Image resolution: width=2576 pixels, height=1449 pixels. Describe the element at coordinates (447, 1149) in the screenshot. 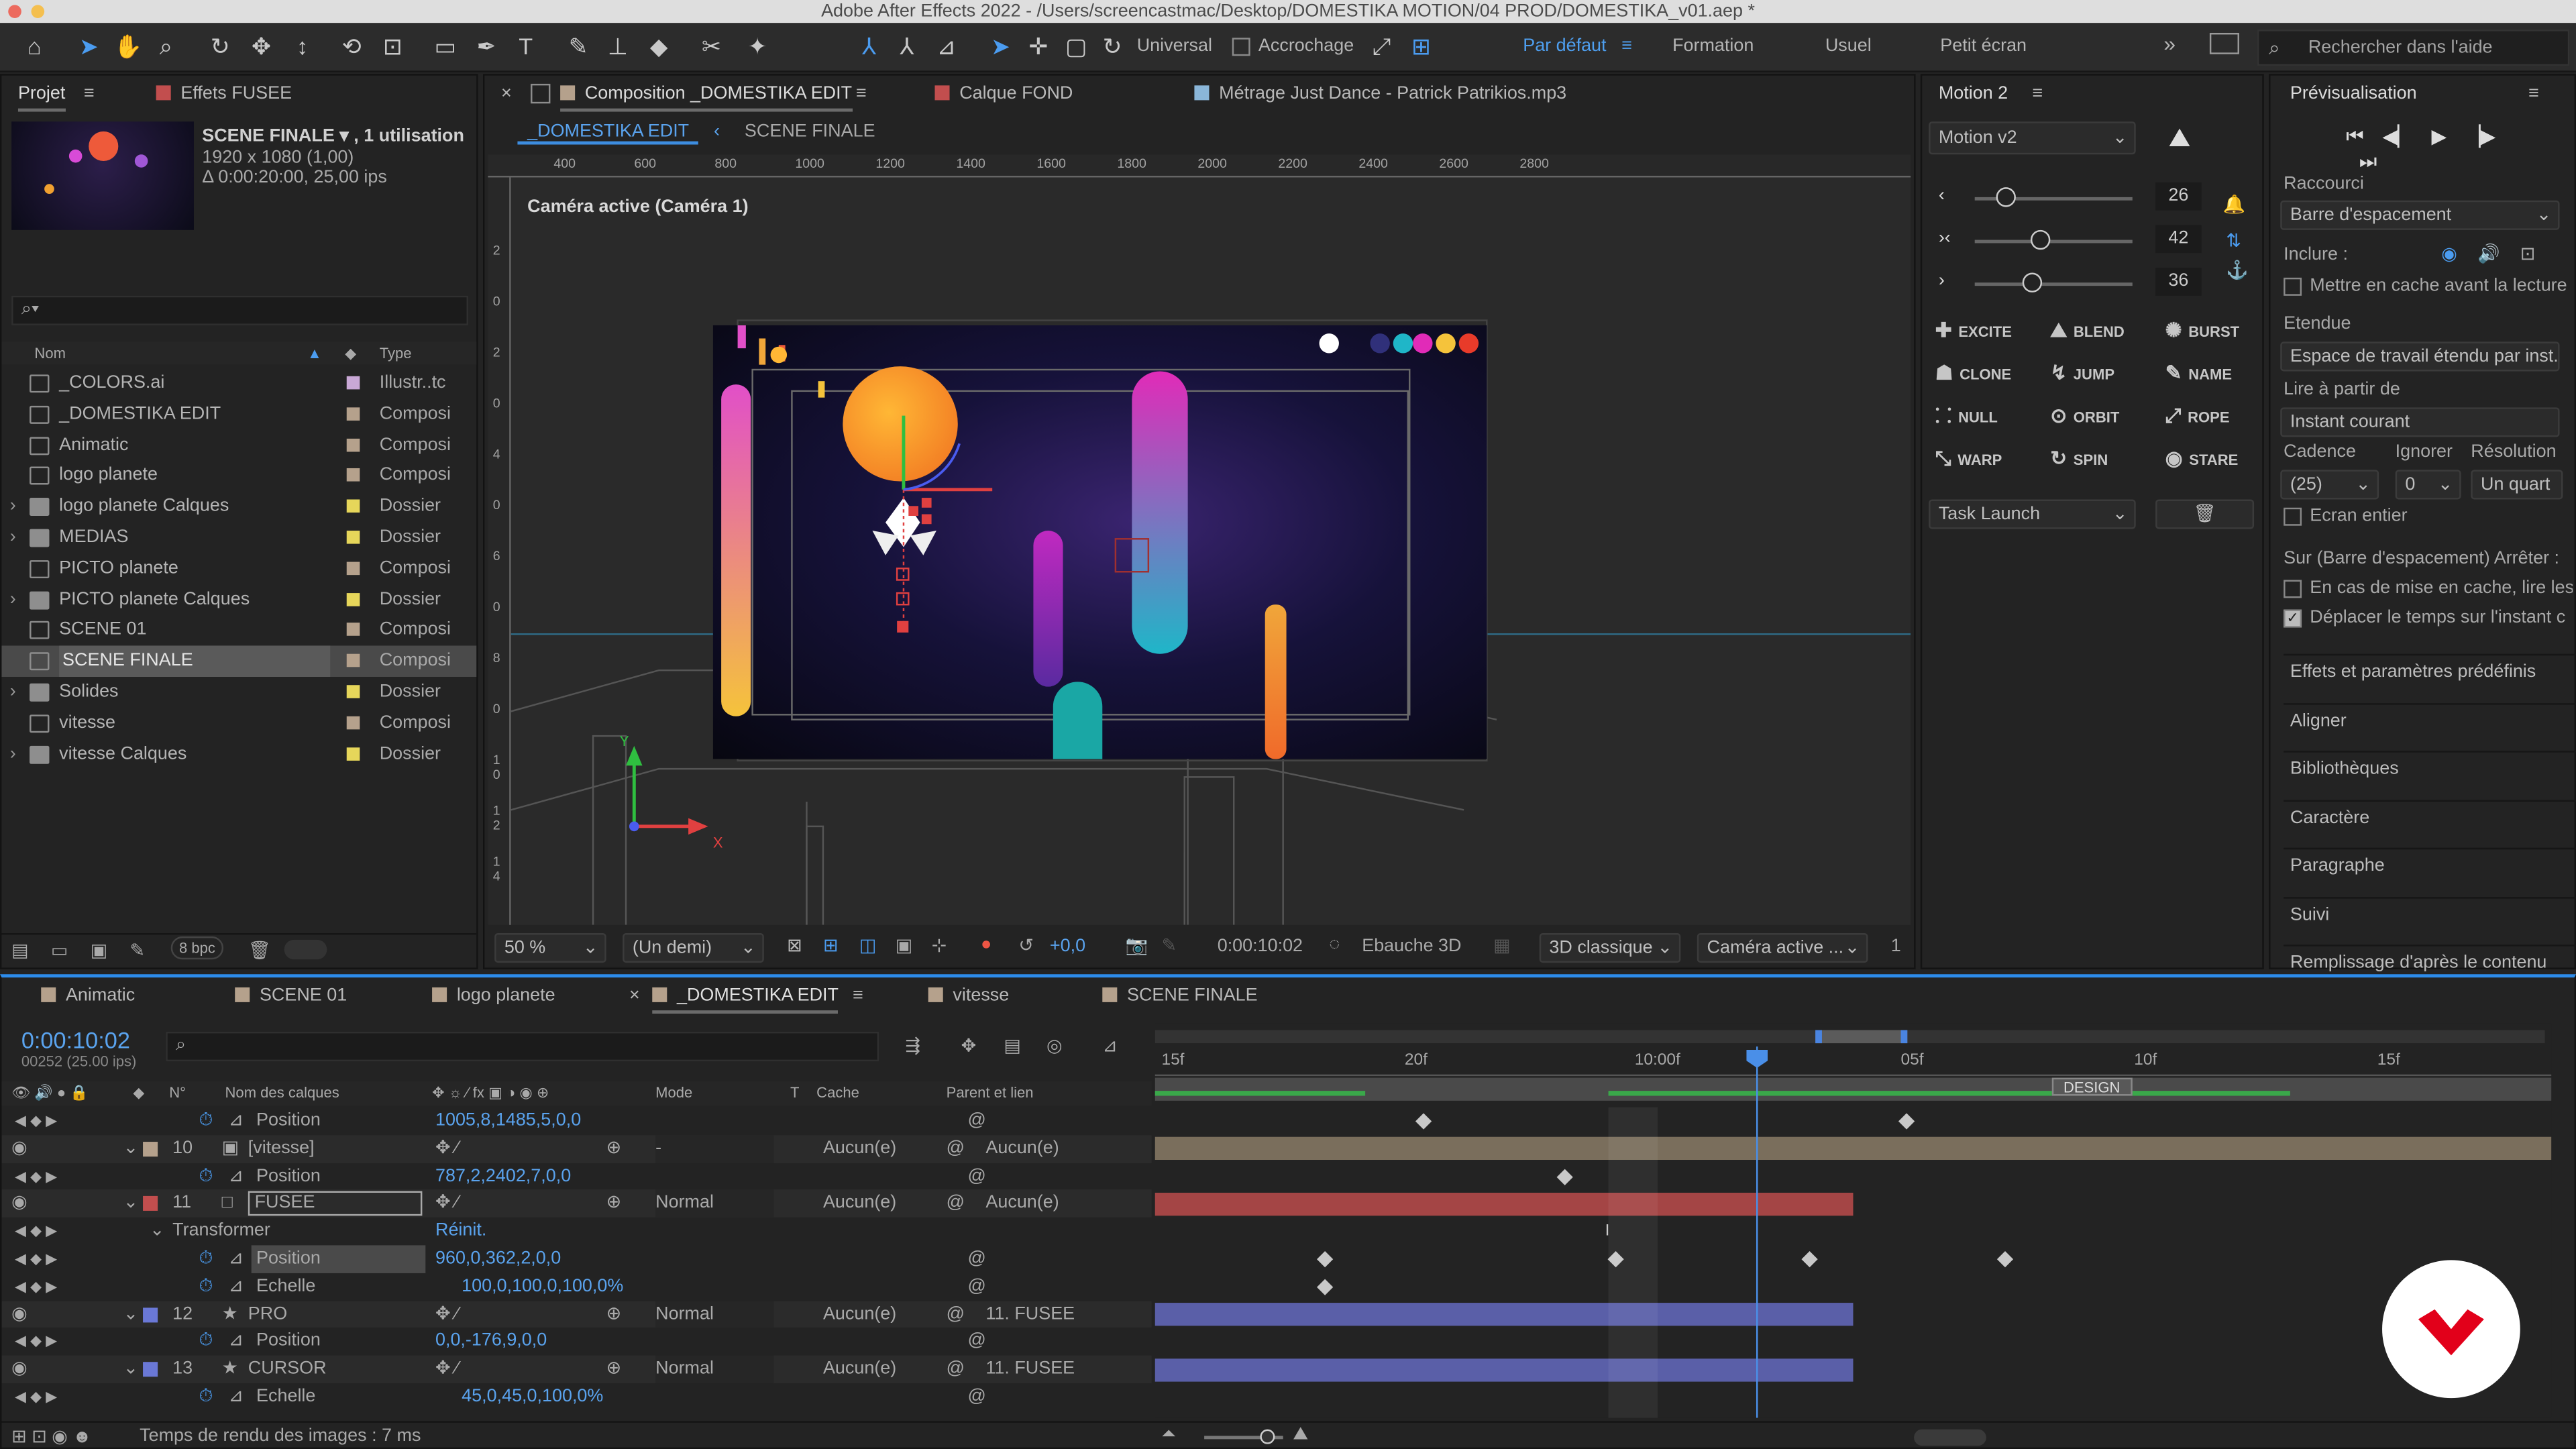

I see `layer-switches-icon: ✥ ⁄` at that location.